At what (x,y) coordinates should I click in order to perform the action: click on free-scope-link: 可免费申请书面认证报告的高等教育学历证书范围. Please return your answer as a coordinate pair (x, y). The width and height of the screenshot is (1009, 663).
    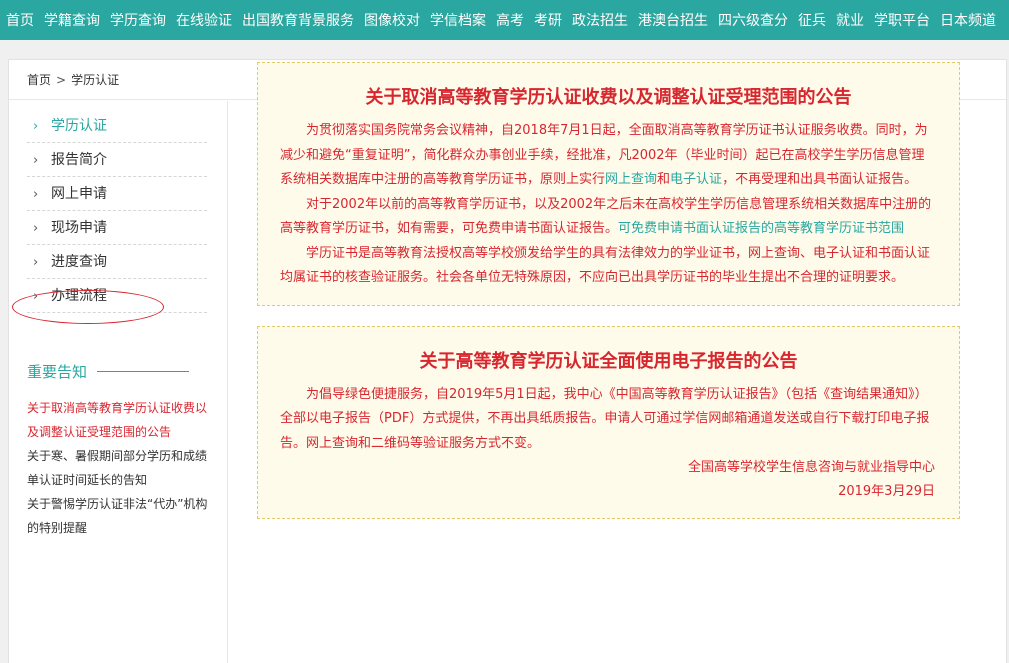
    Looking at the image, I should click on (761, 228).